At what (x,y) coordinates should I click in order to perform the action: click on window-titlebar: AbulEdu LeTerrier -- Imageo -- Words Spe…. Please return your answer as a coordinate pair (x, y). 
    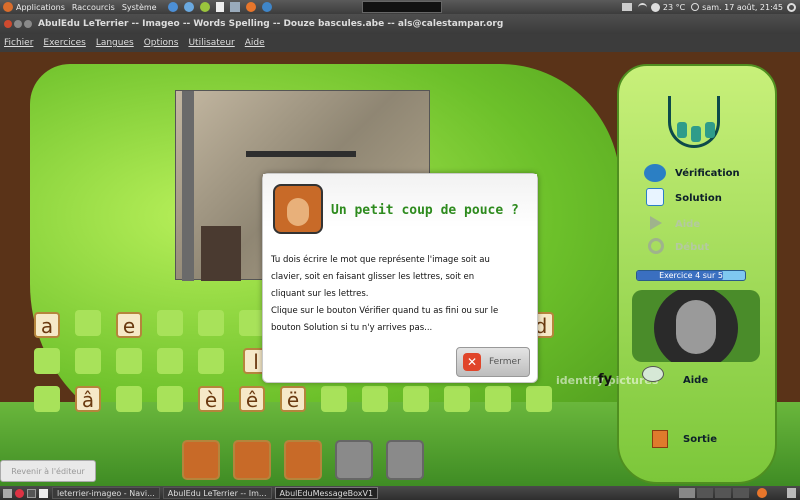
    Looking at the image, I should click on (400, 24).